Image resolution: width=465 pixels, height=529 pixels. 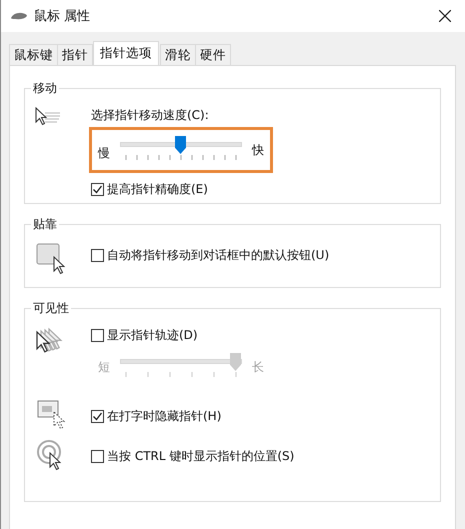 I want to click on checkbox-label: 当按 CTRL 键时显示指针的位置(S), so click(x=200, y=456).